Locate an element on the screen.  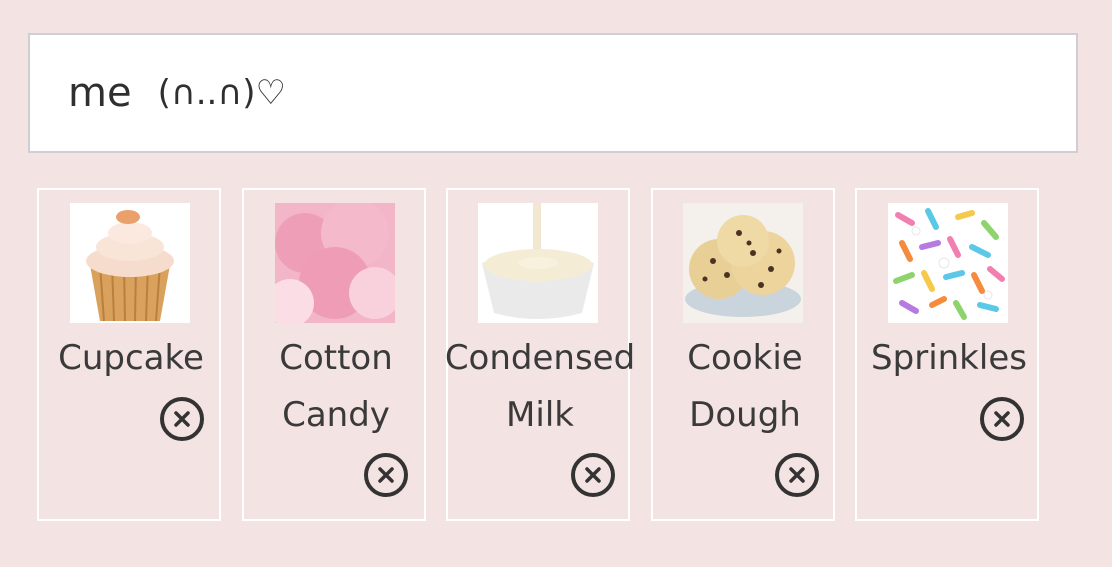
cotton-candy-icon is located at coordinates (335, 263).